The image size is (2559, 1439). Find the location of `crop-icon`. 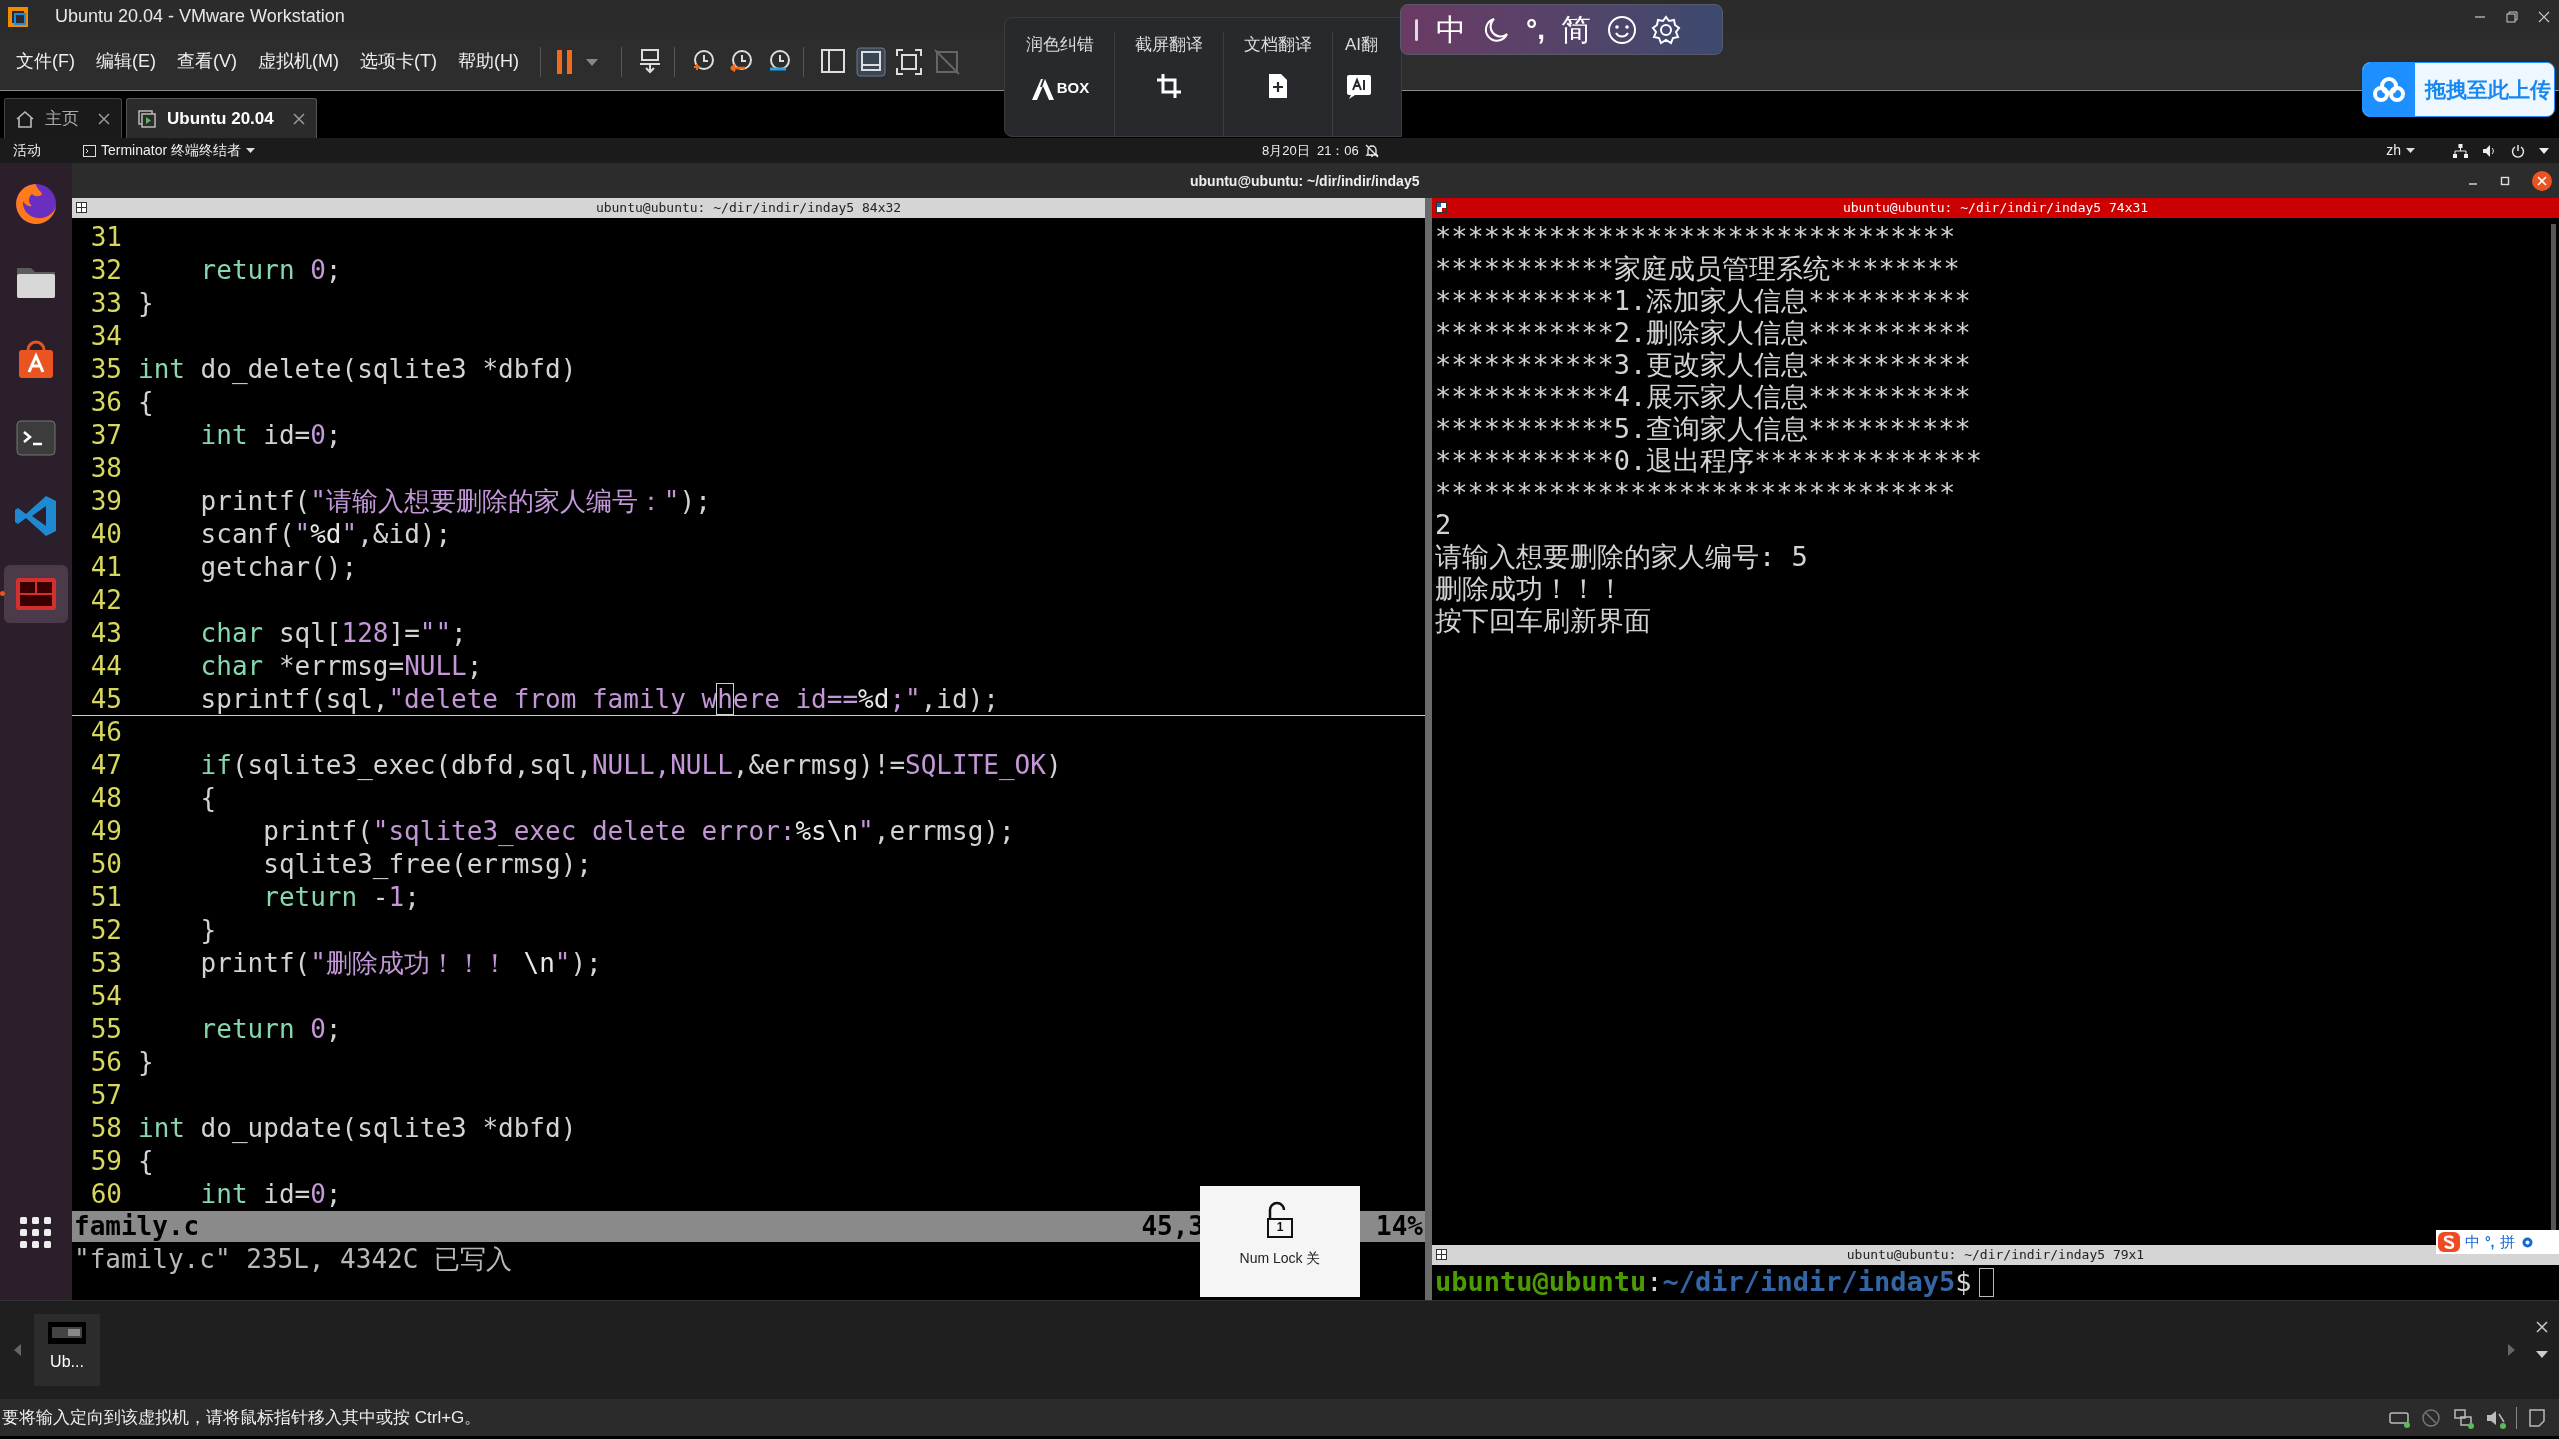

crop-icon is located at coordinates (1169, 85).